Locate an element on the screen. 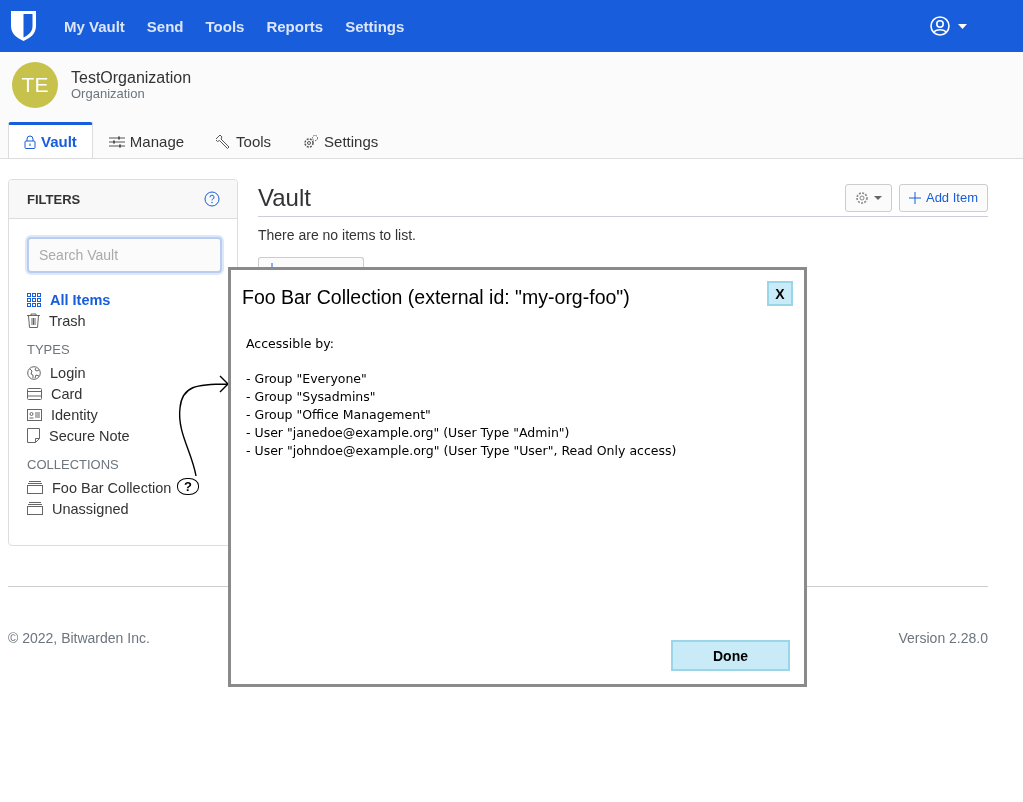 This screenshot has height=802, width=1023. filter-item: Trash is located at coordinates (56, 320).